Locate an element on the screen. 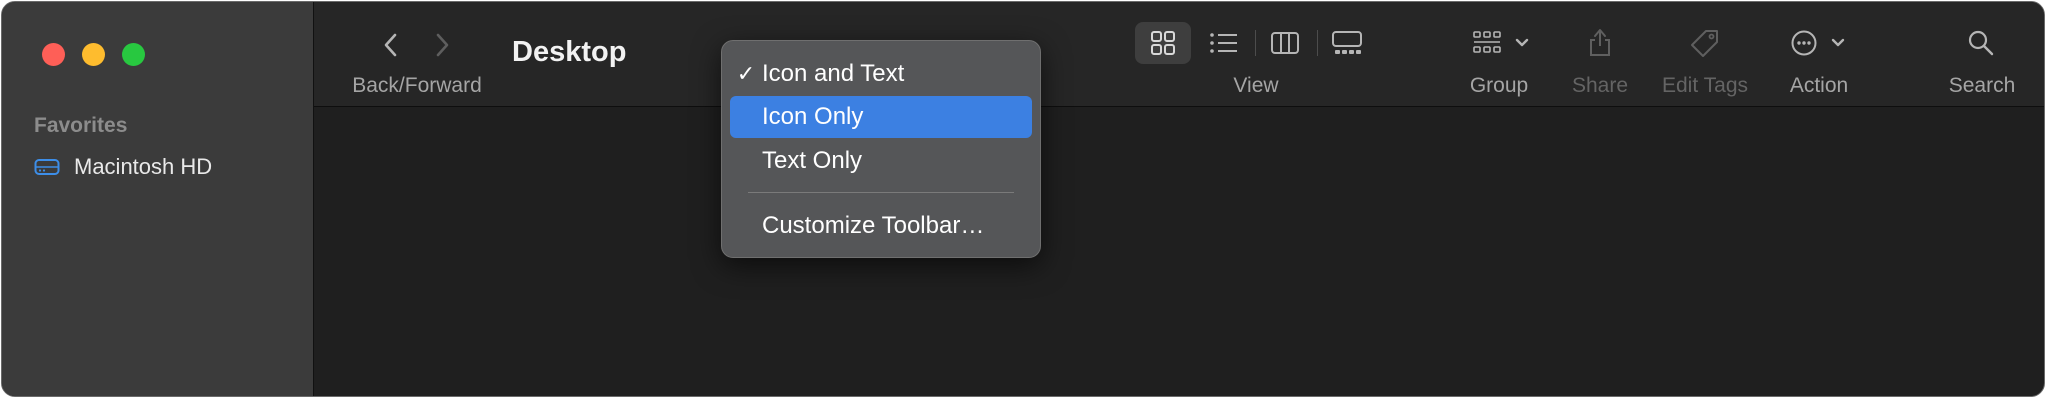 Image resolution: width=2048 pixels, height=400 pixels. icon-view-icon is located at coordinates (1163, 43).